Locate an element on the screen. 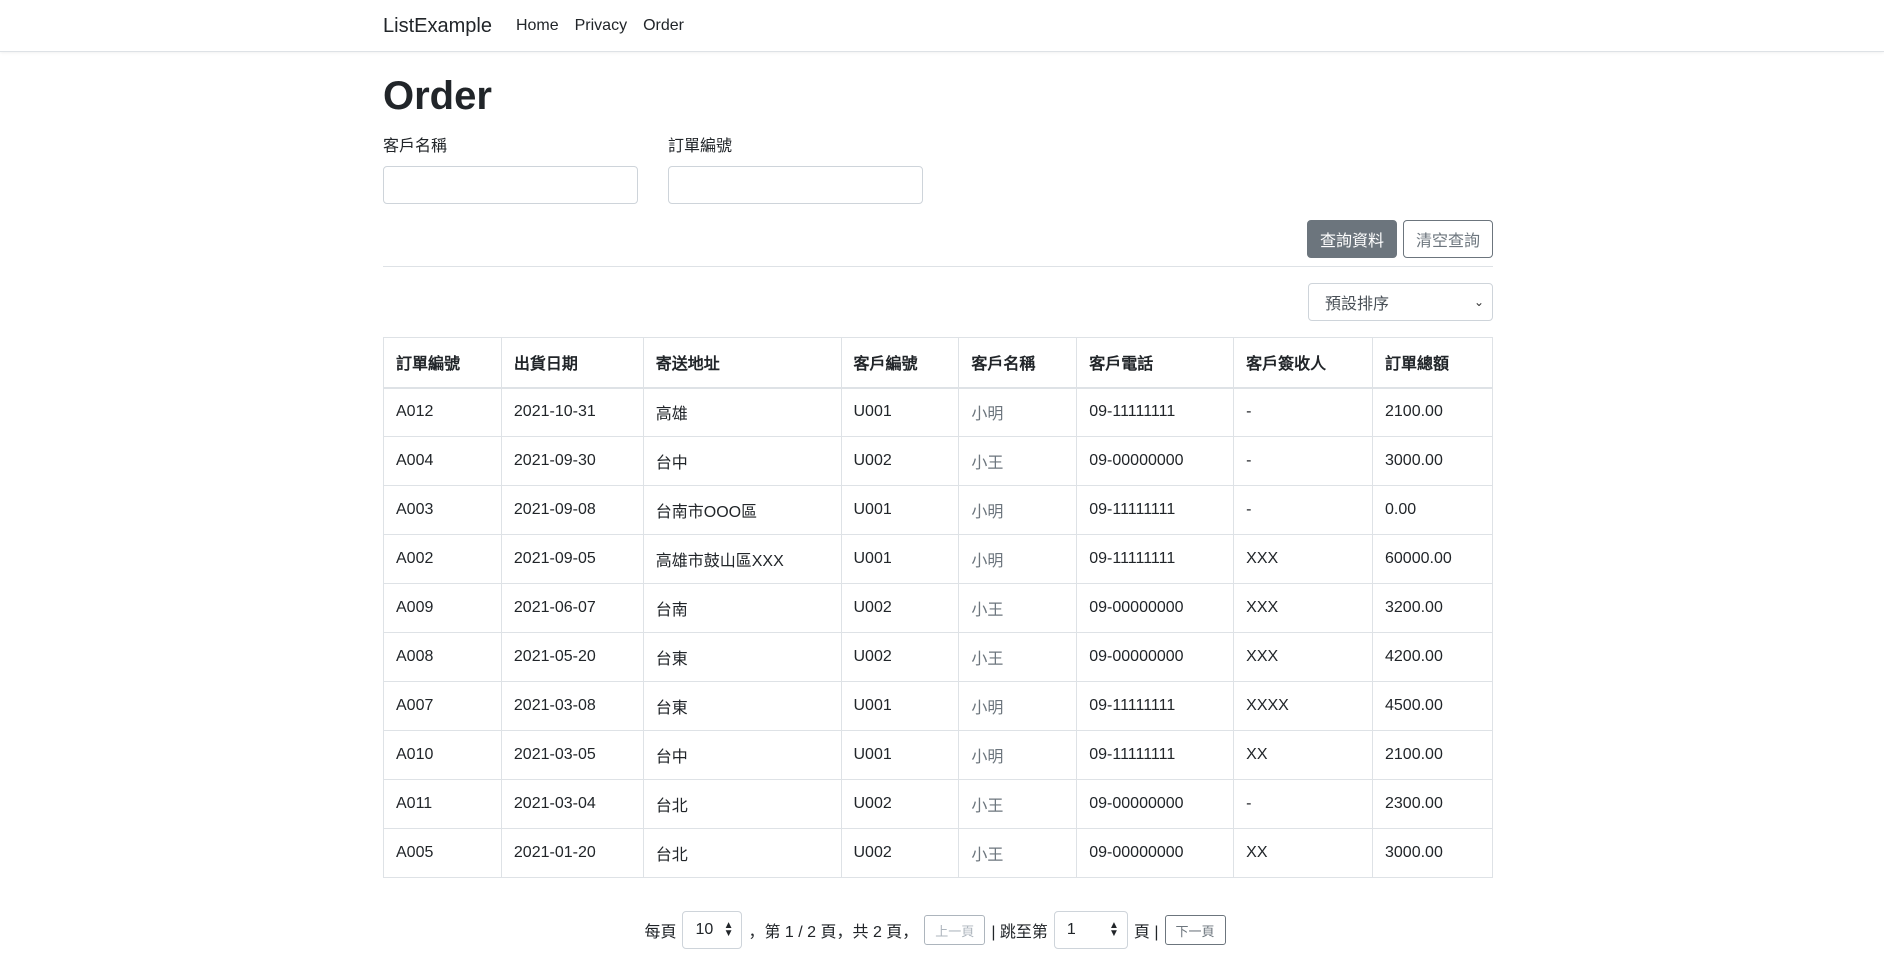 This screenshot has width=1884, height=960. order-no-label: 訂單編號 is located at coordinates (700, 146).